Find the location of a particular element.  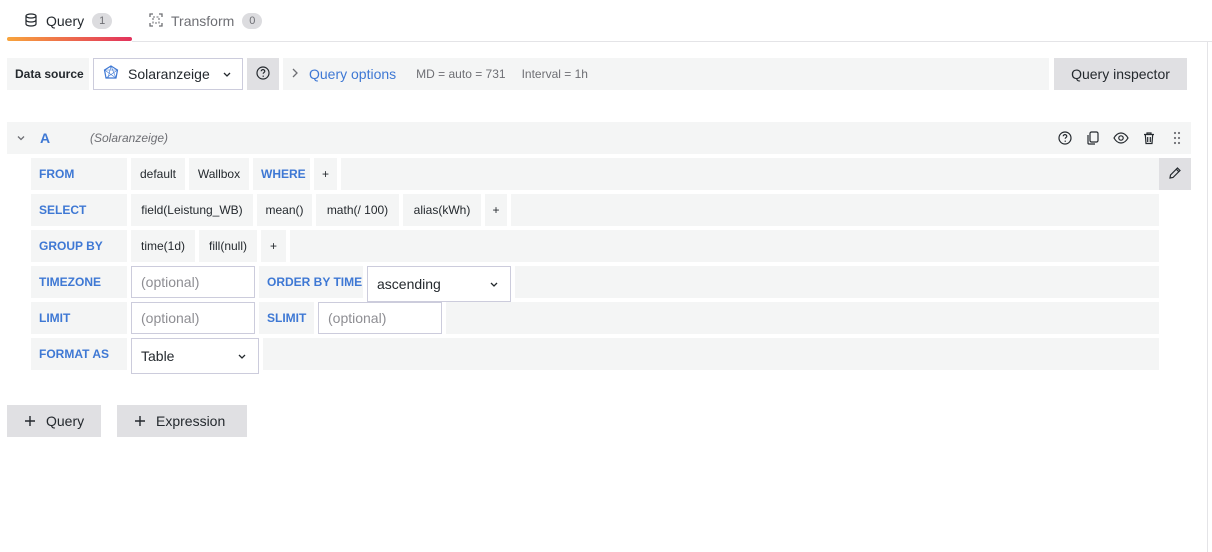

limit-row: LIMIT (optional) SLIMIT (optional) is located at coordinates (595, 318).